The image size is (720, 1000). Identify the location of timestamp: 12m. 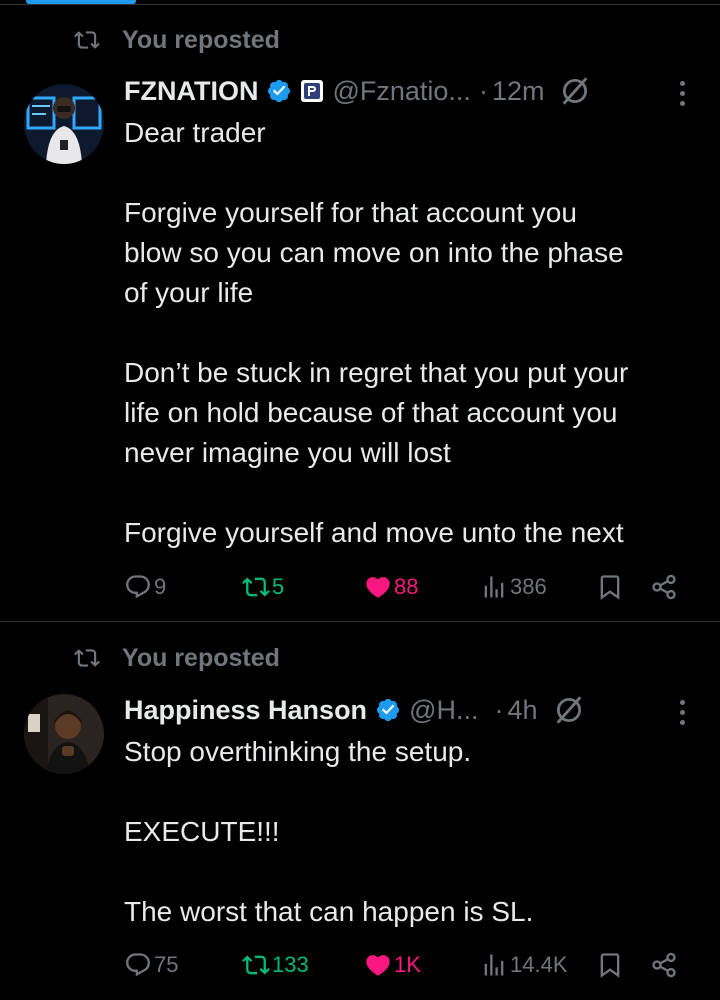
(518, 91).